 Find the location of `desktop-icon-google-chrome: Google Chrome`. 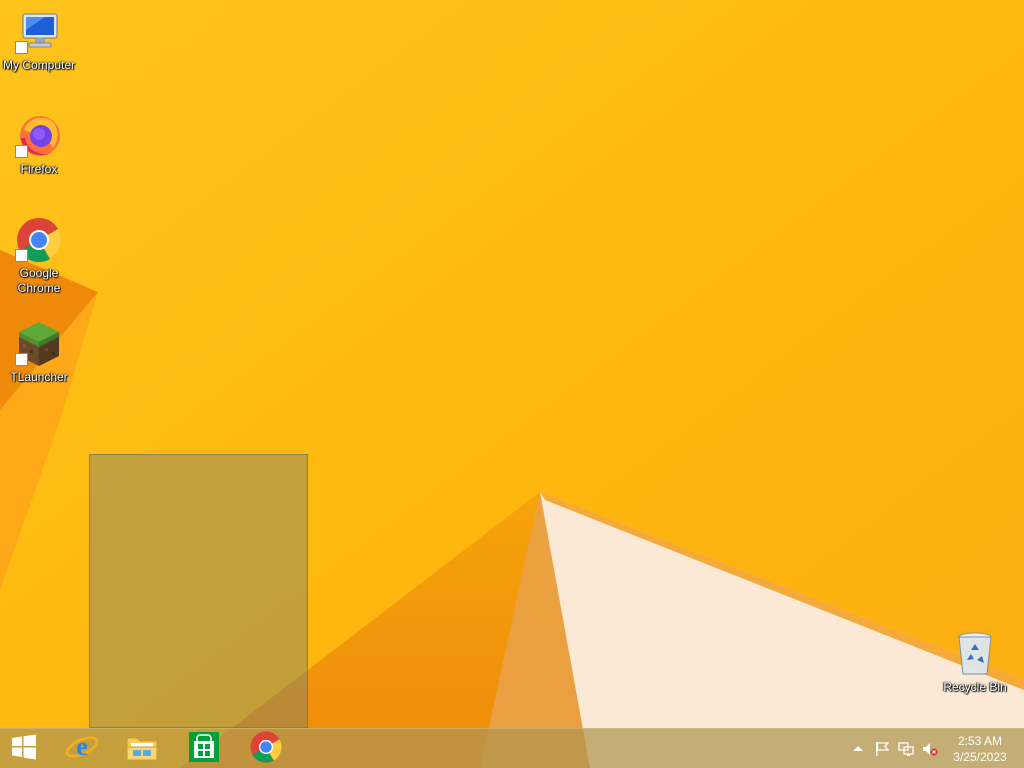

desktop-icon-google-chrome: Google Chrome is located at coordinates (39, 256).